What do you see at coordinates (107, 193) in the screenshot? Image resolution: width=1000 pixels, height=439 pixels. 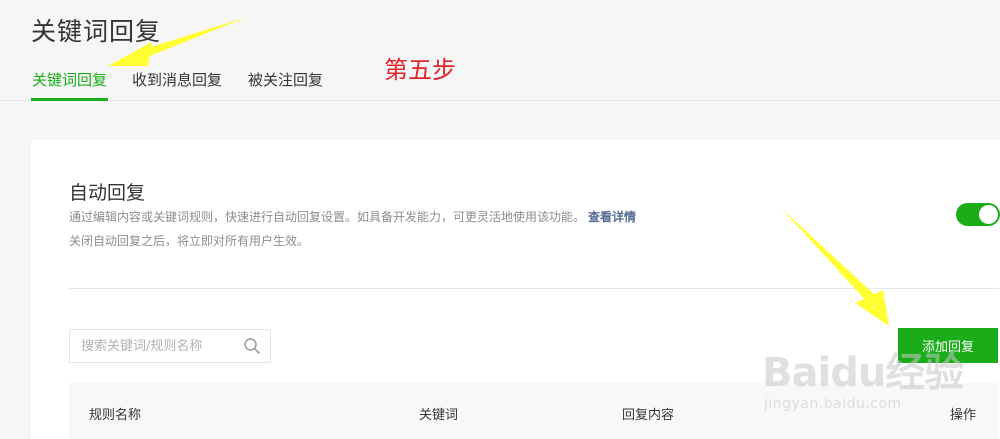 I see `section-title: 自动回复` at bounding box center [107, 193].